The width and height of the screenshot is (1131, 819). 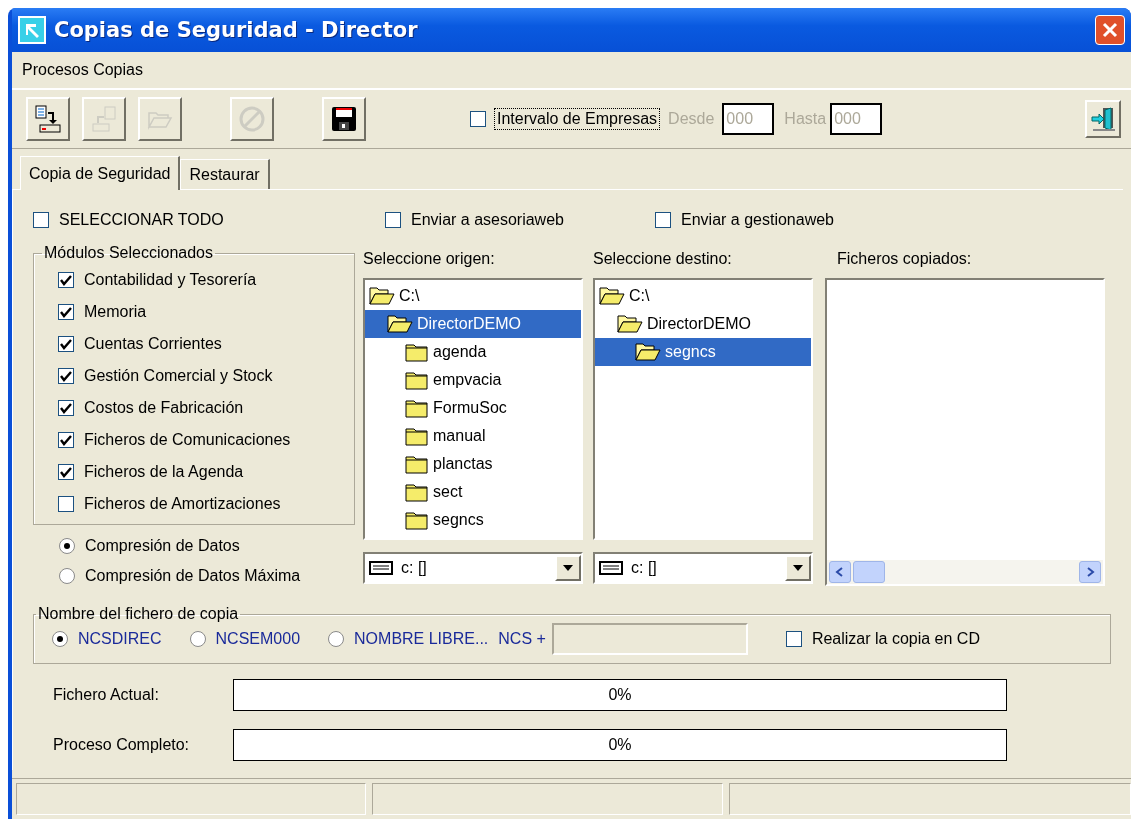 I want to click on radio-label: NCSEM000, so click(x=258, y=639).